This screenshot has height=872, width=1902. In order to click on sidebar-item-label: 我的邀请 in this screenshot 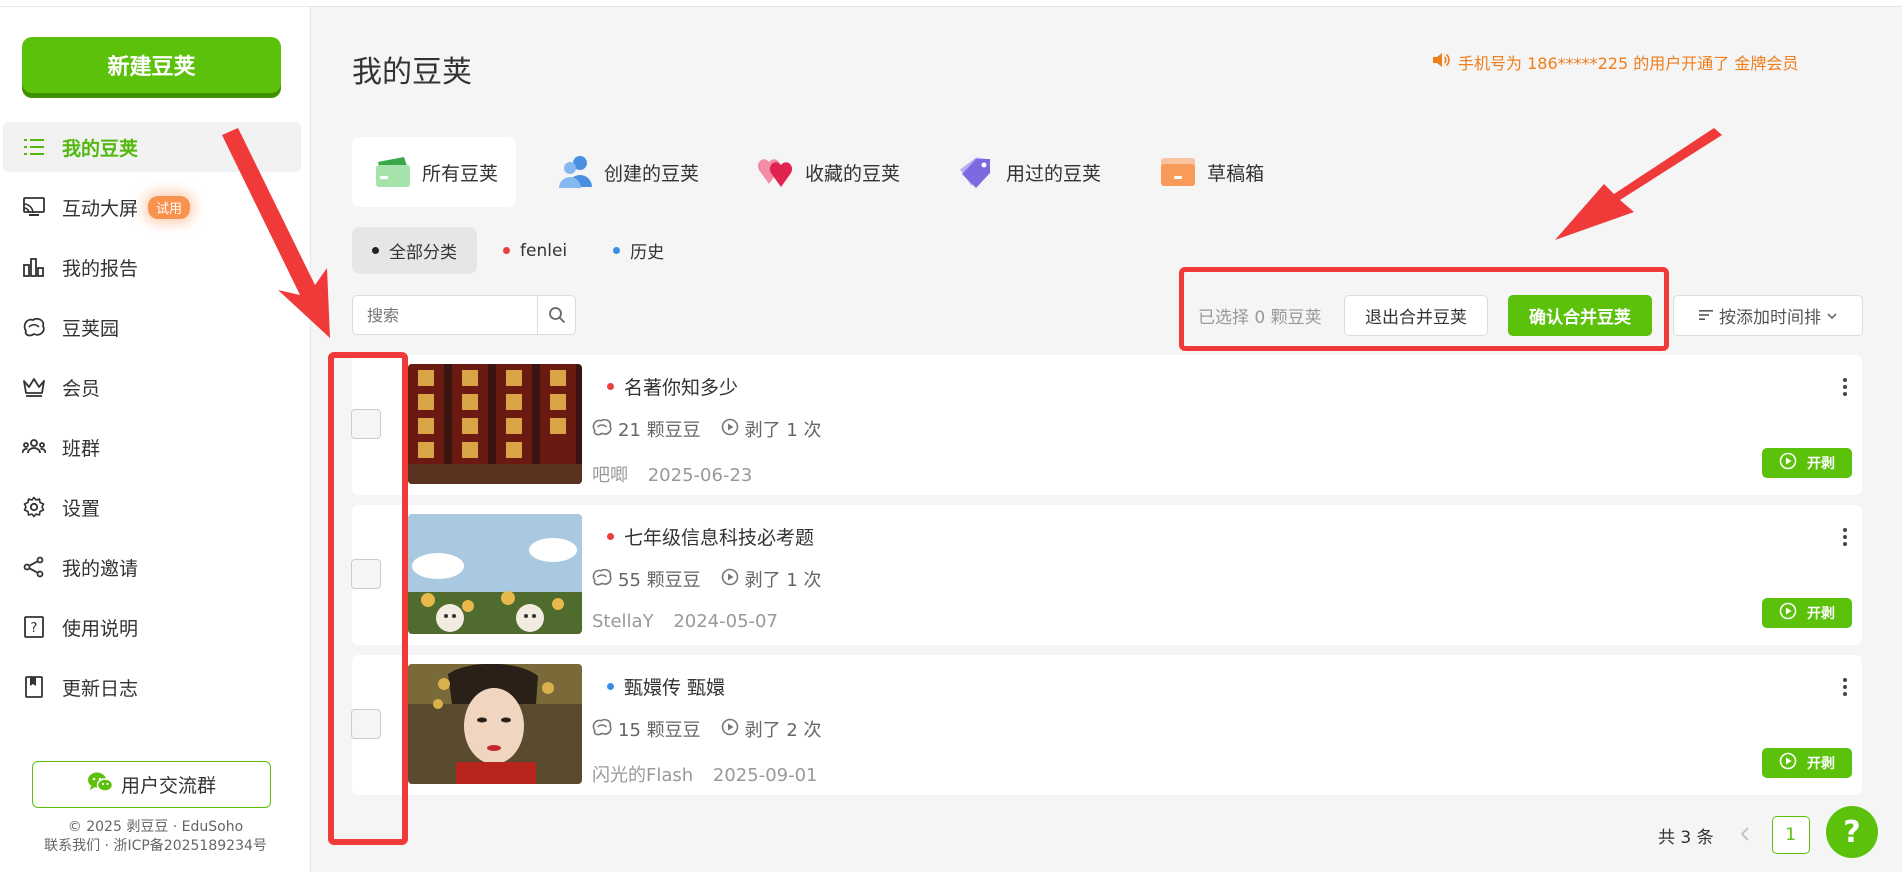, I will do `click(100, 568)`.